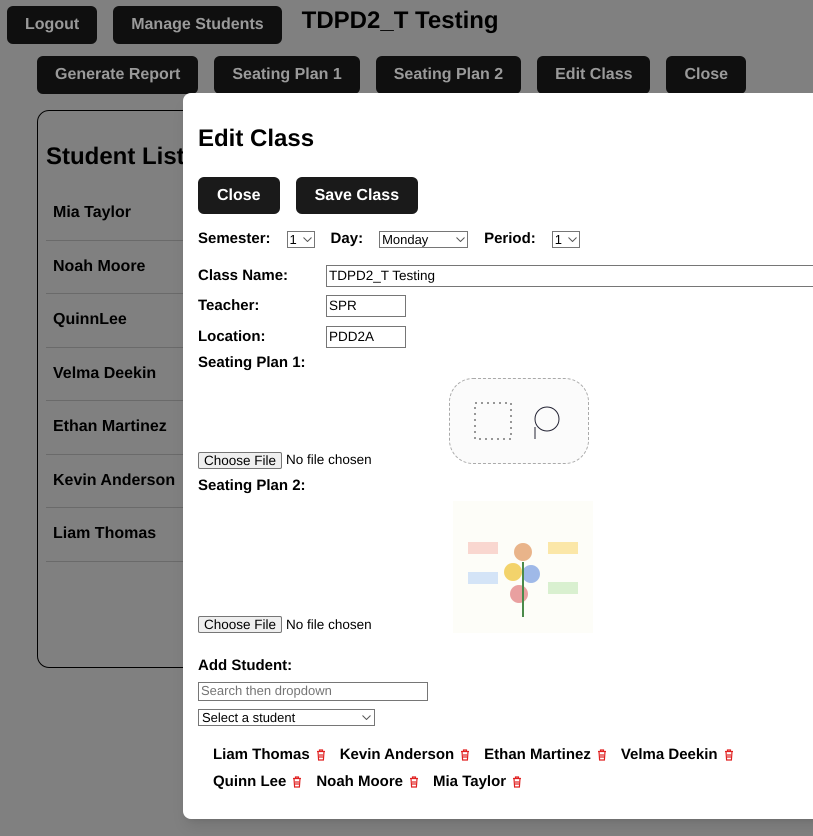 The height and width of the screenshot is (836, 813). Describe the element at coordinates (252, 363) in the screenshot. I see `section-label: Seating Plan 1:` at that location.